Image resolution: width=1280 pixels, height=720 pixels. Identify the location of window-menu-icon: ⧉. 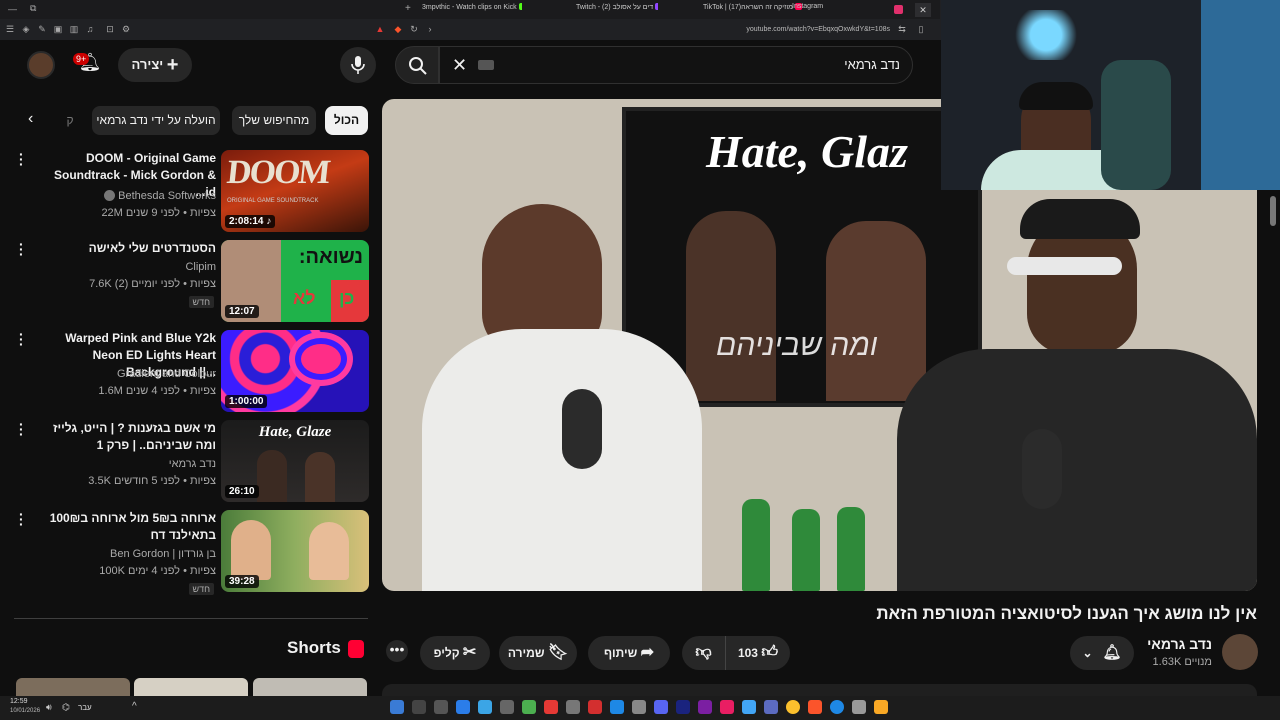
(33, 8).